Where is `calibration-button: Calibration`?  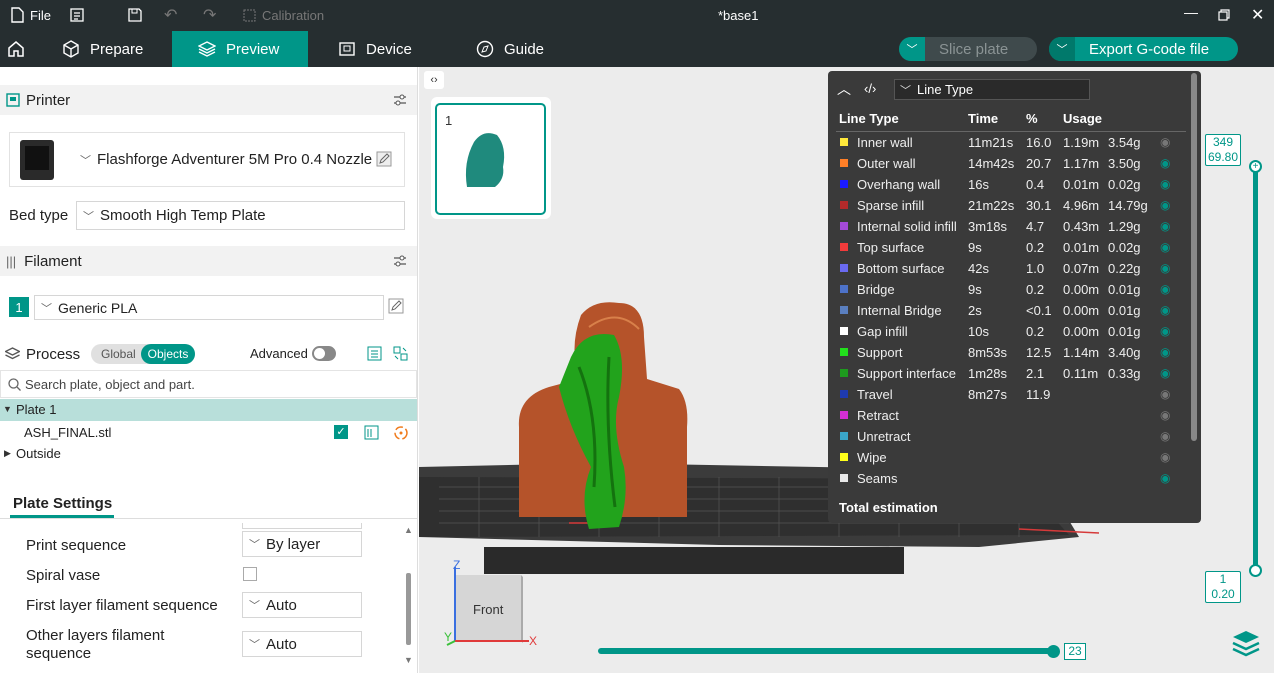 calibration-button: Calibration is located at coordinates (283, 15).